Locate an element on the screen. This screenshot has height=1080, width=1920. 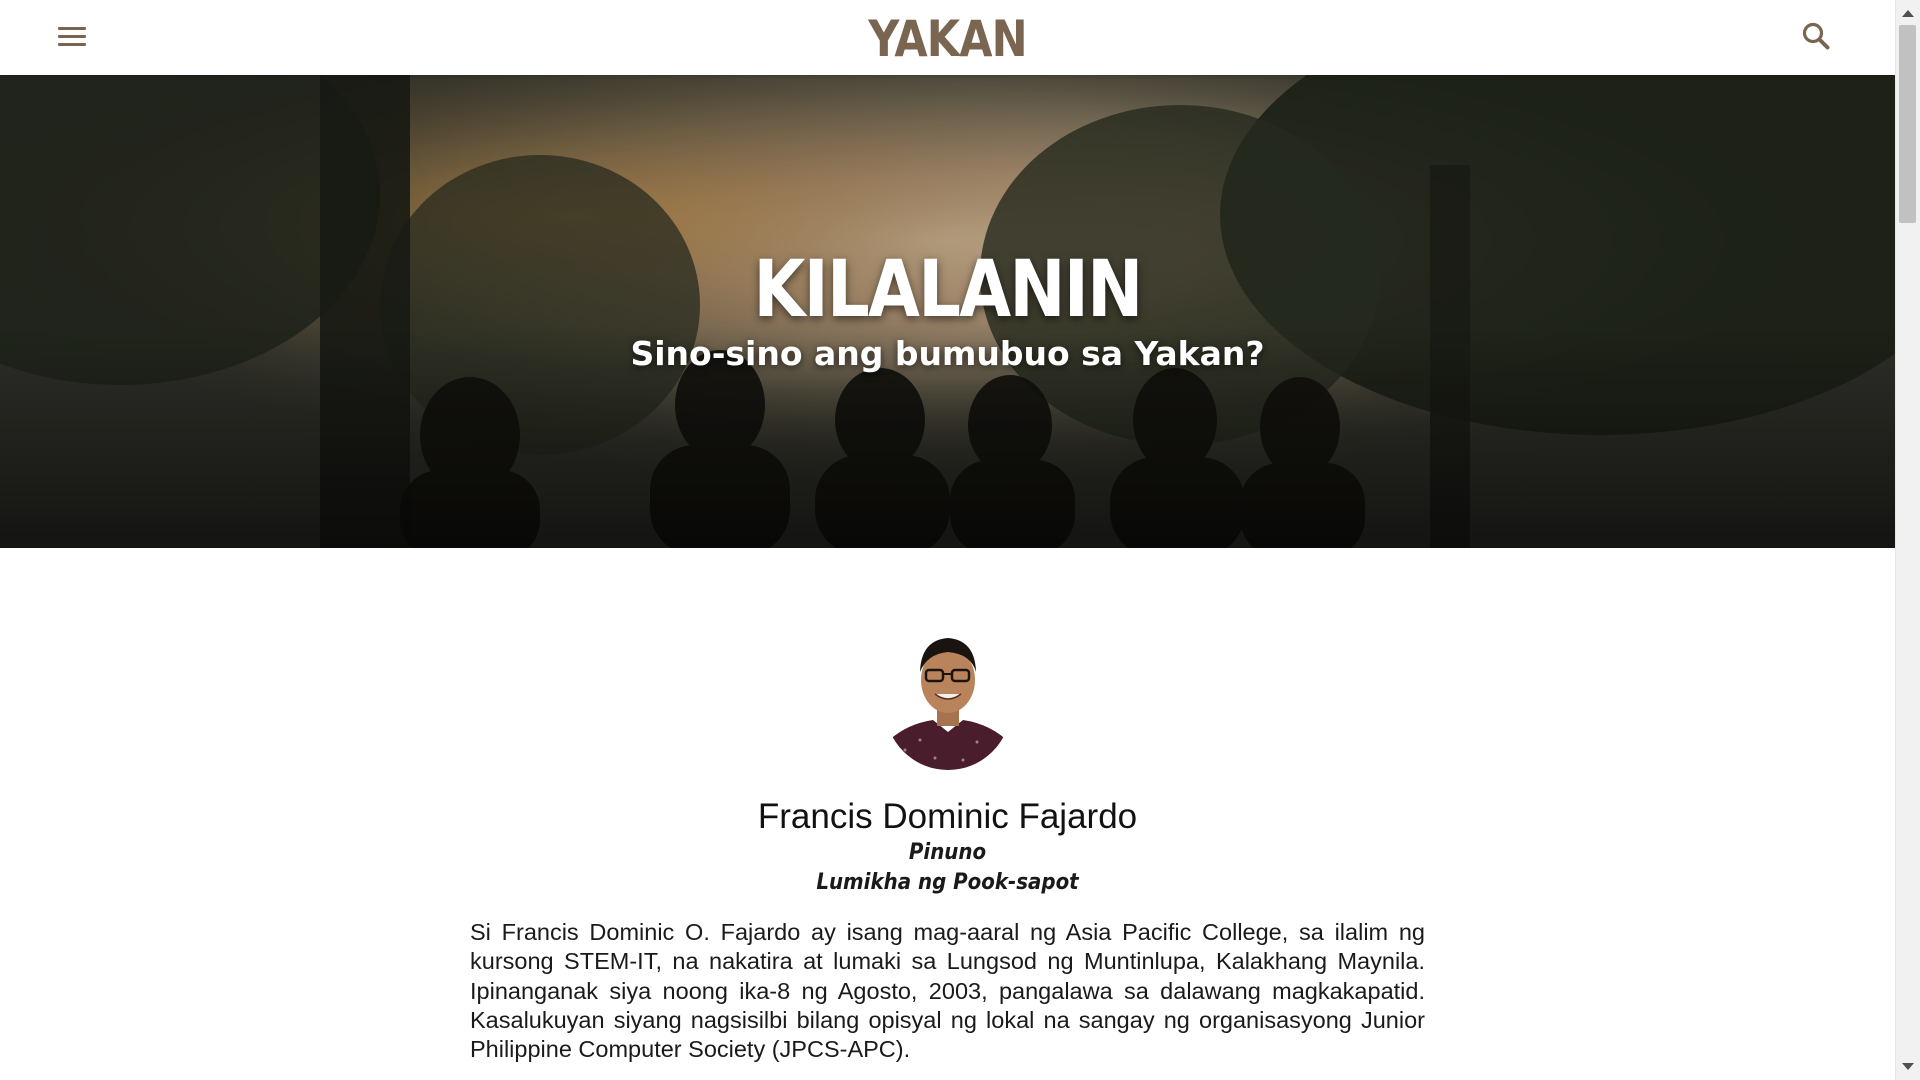
scroll-up-arrow-icon is located at coordinates (1908, 13).